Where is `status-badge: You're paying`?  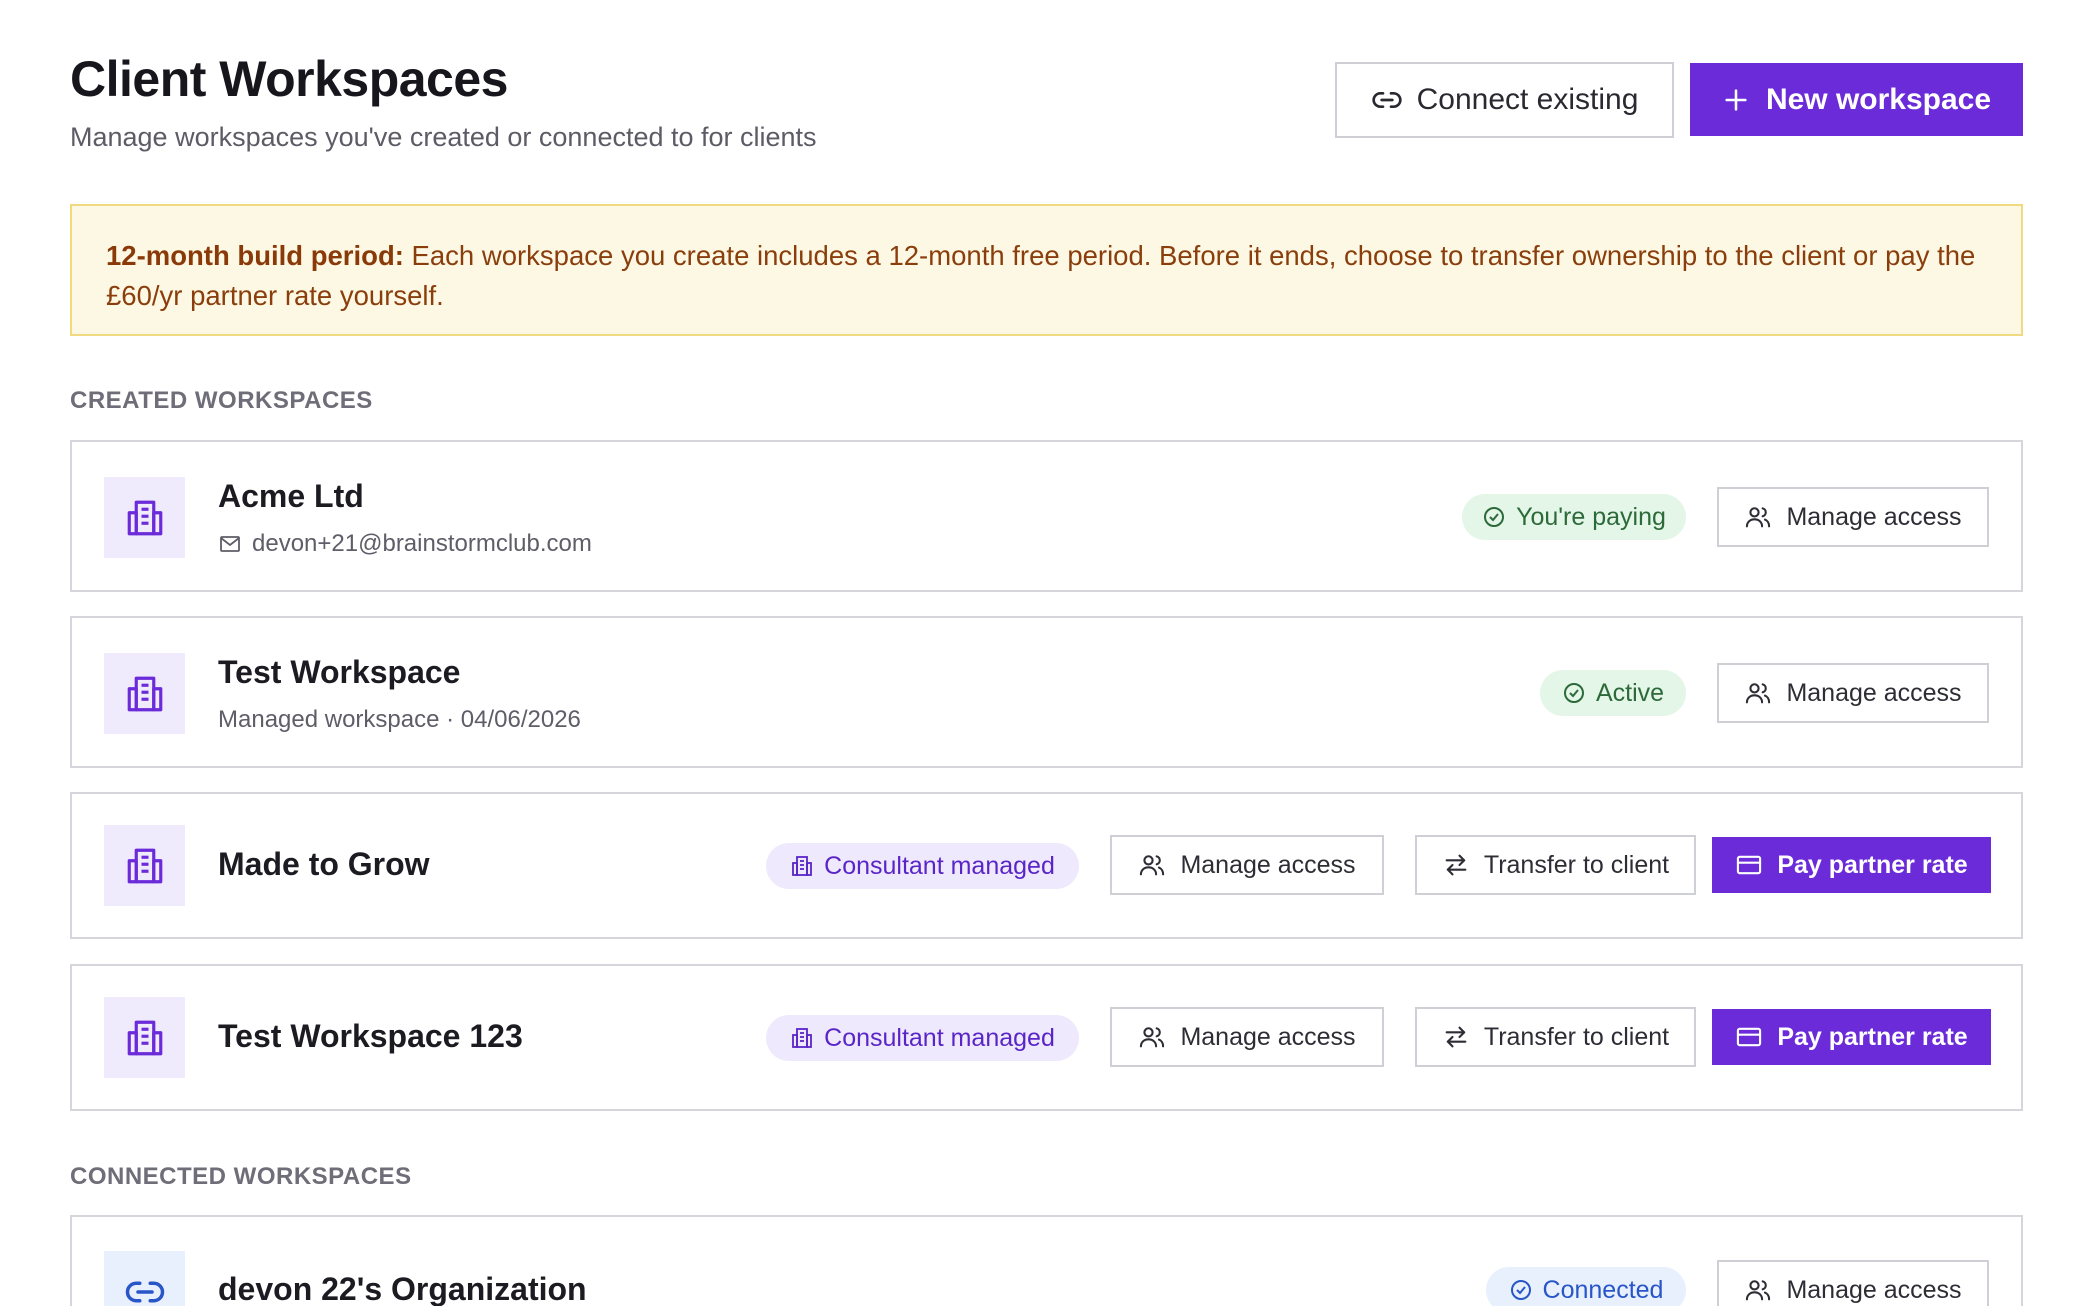
status-badge: You're paying is located at coordinates (1574, 517).